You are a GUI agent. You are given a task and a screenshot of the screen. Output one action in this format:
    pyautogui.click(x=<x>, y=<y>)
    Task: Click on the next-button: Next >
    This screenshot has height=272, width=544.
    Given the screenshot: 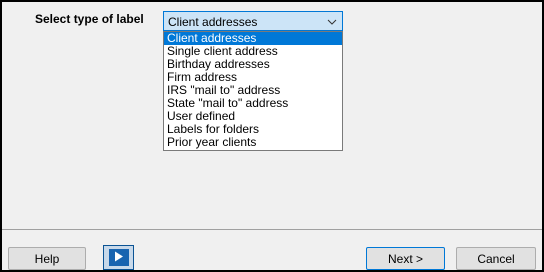 What is the action you would take?
    pyautogui.click(x=405, y=258)
    